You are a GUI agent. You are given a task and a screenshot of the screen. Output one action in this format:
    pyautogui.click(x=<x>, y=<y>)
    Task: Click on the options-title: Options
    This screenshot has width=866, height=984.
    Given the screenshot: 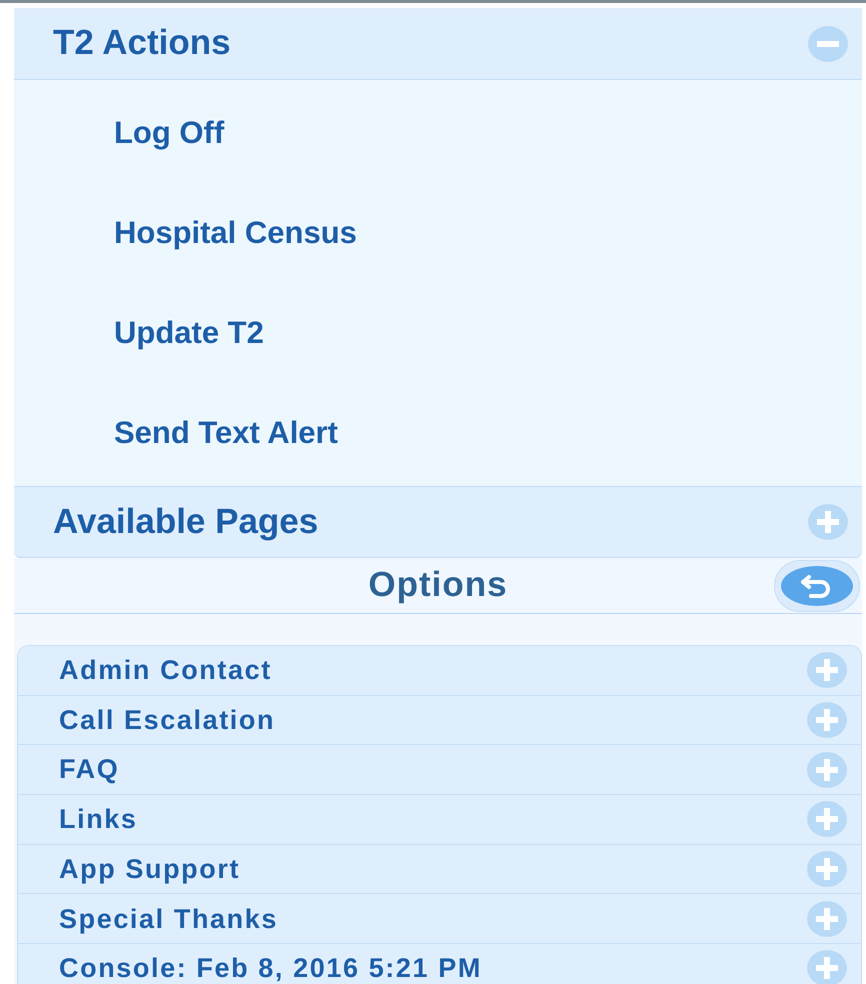 What is the action you would take?
    pyautogui.click(x=438, y=585)
    